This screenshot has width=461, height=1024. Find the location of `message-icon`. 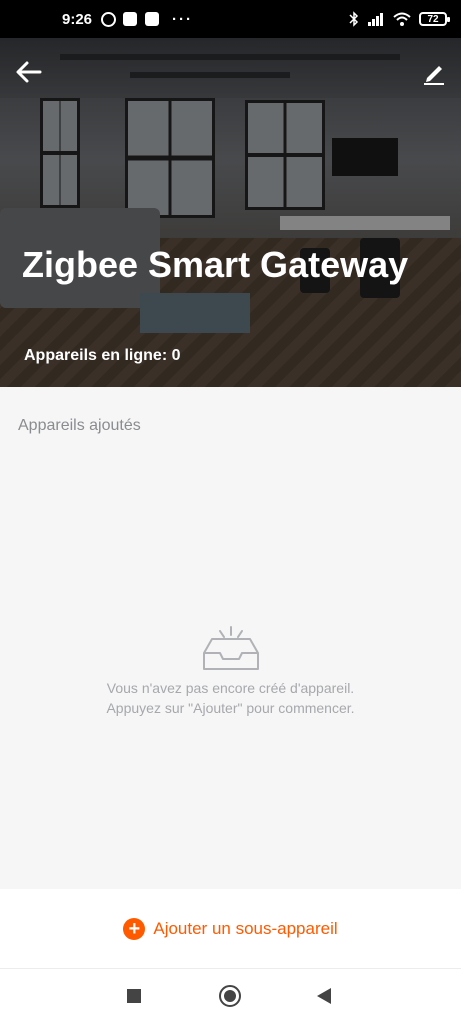

message-icon is located at coordinates (130, 19).